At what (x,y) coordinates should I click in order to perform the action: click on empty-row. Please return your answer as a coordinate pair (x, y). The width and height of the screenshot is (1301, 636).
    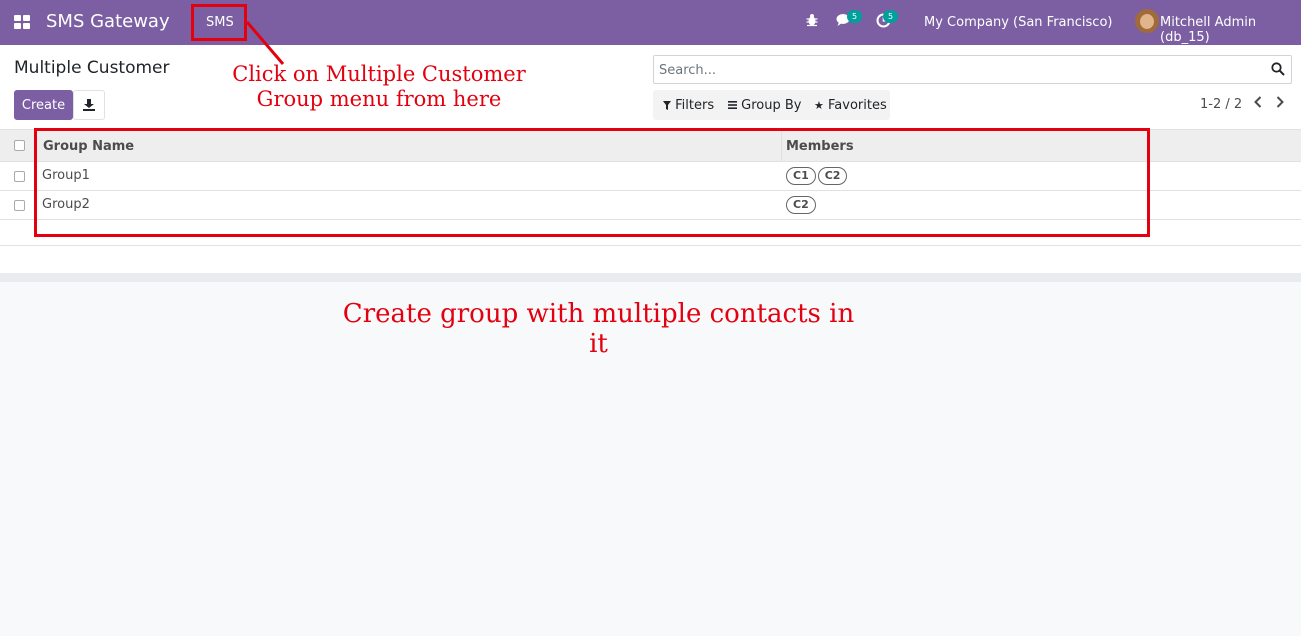
    Looking at the image, I should click on (650, 260).